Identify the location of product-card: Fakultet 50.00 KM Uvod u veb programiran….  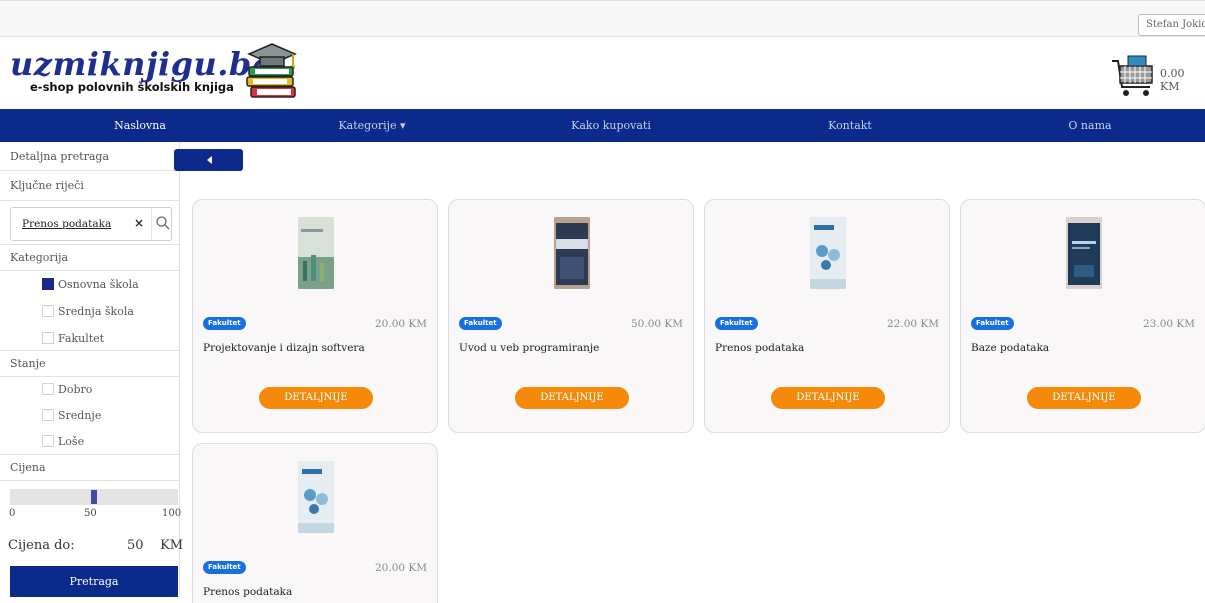
(571, 316).